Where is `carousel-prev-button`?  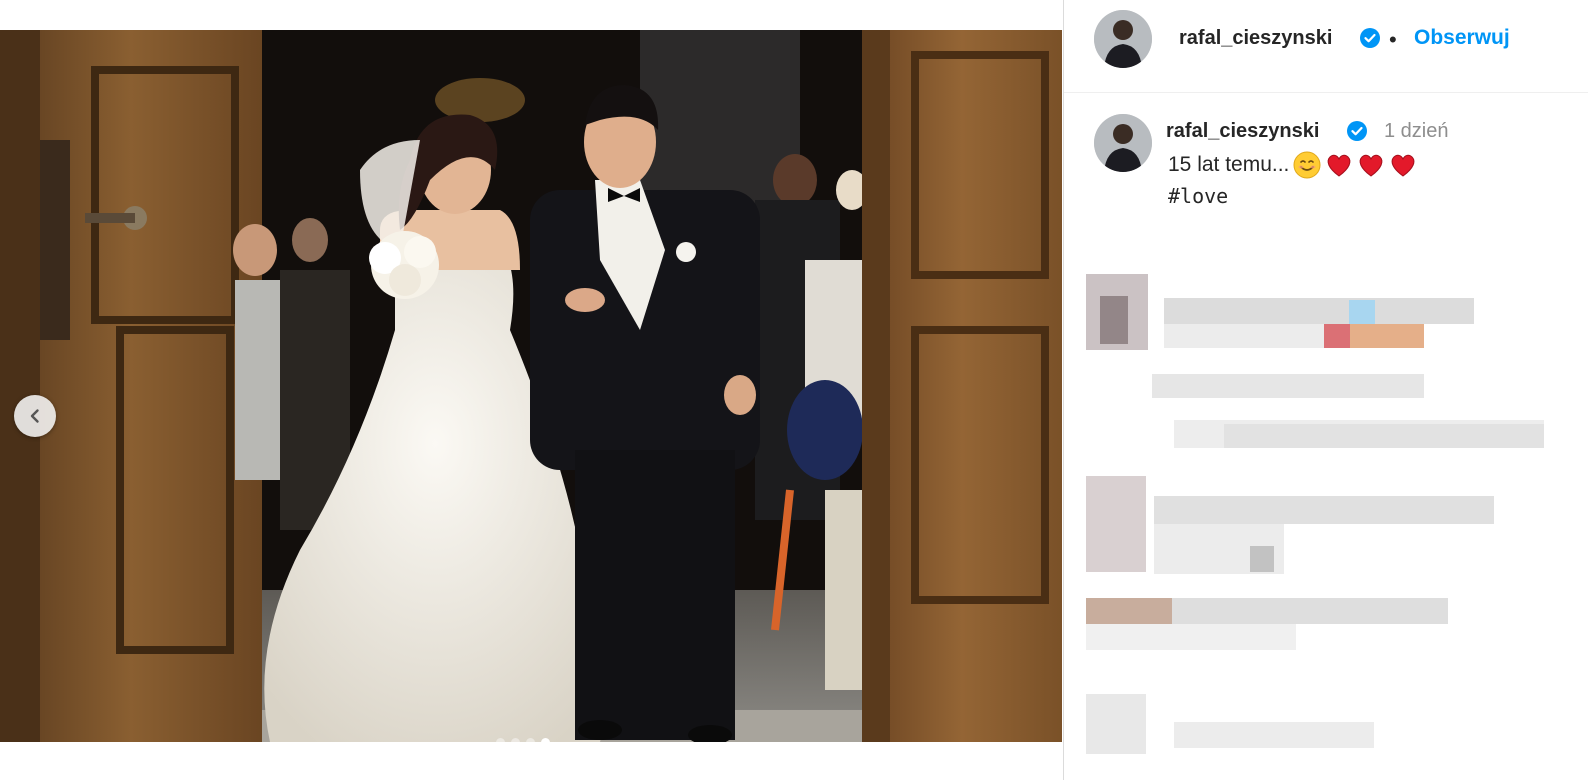
carousel-prev-button is located at coordinates (35, 416).